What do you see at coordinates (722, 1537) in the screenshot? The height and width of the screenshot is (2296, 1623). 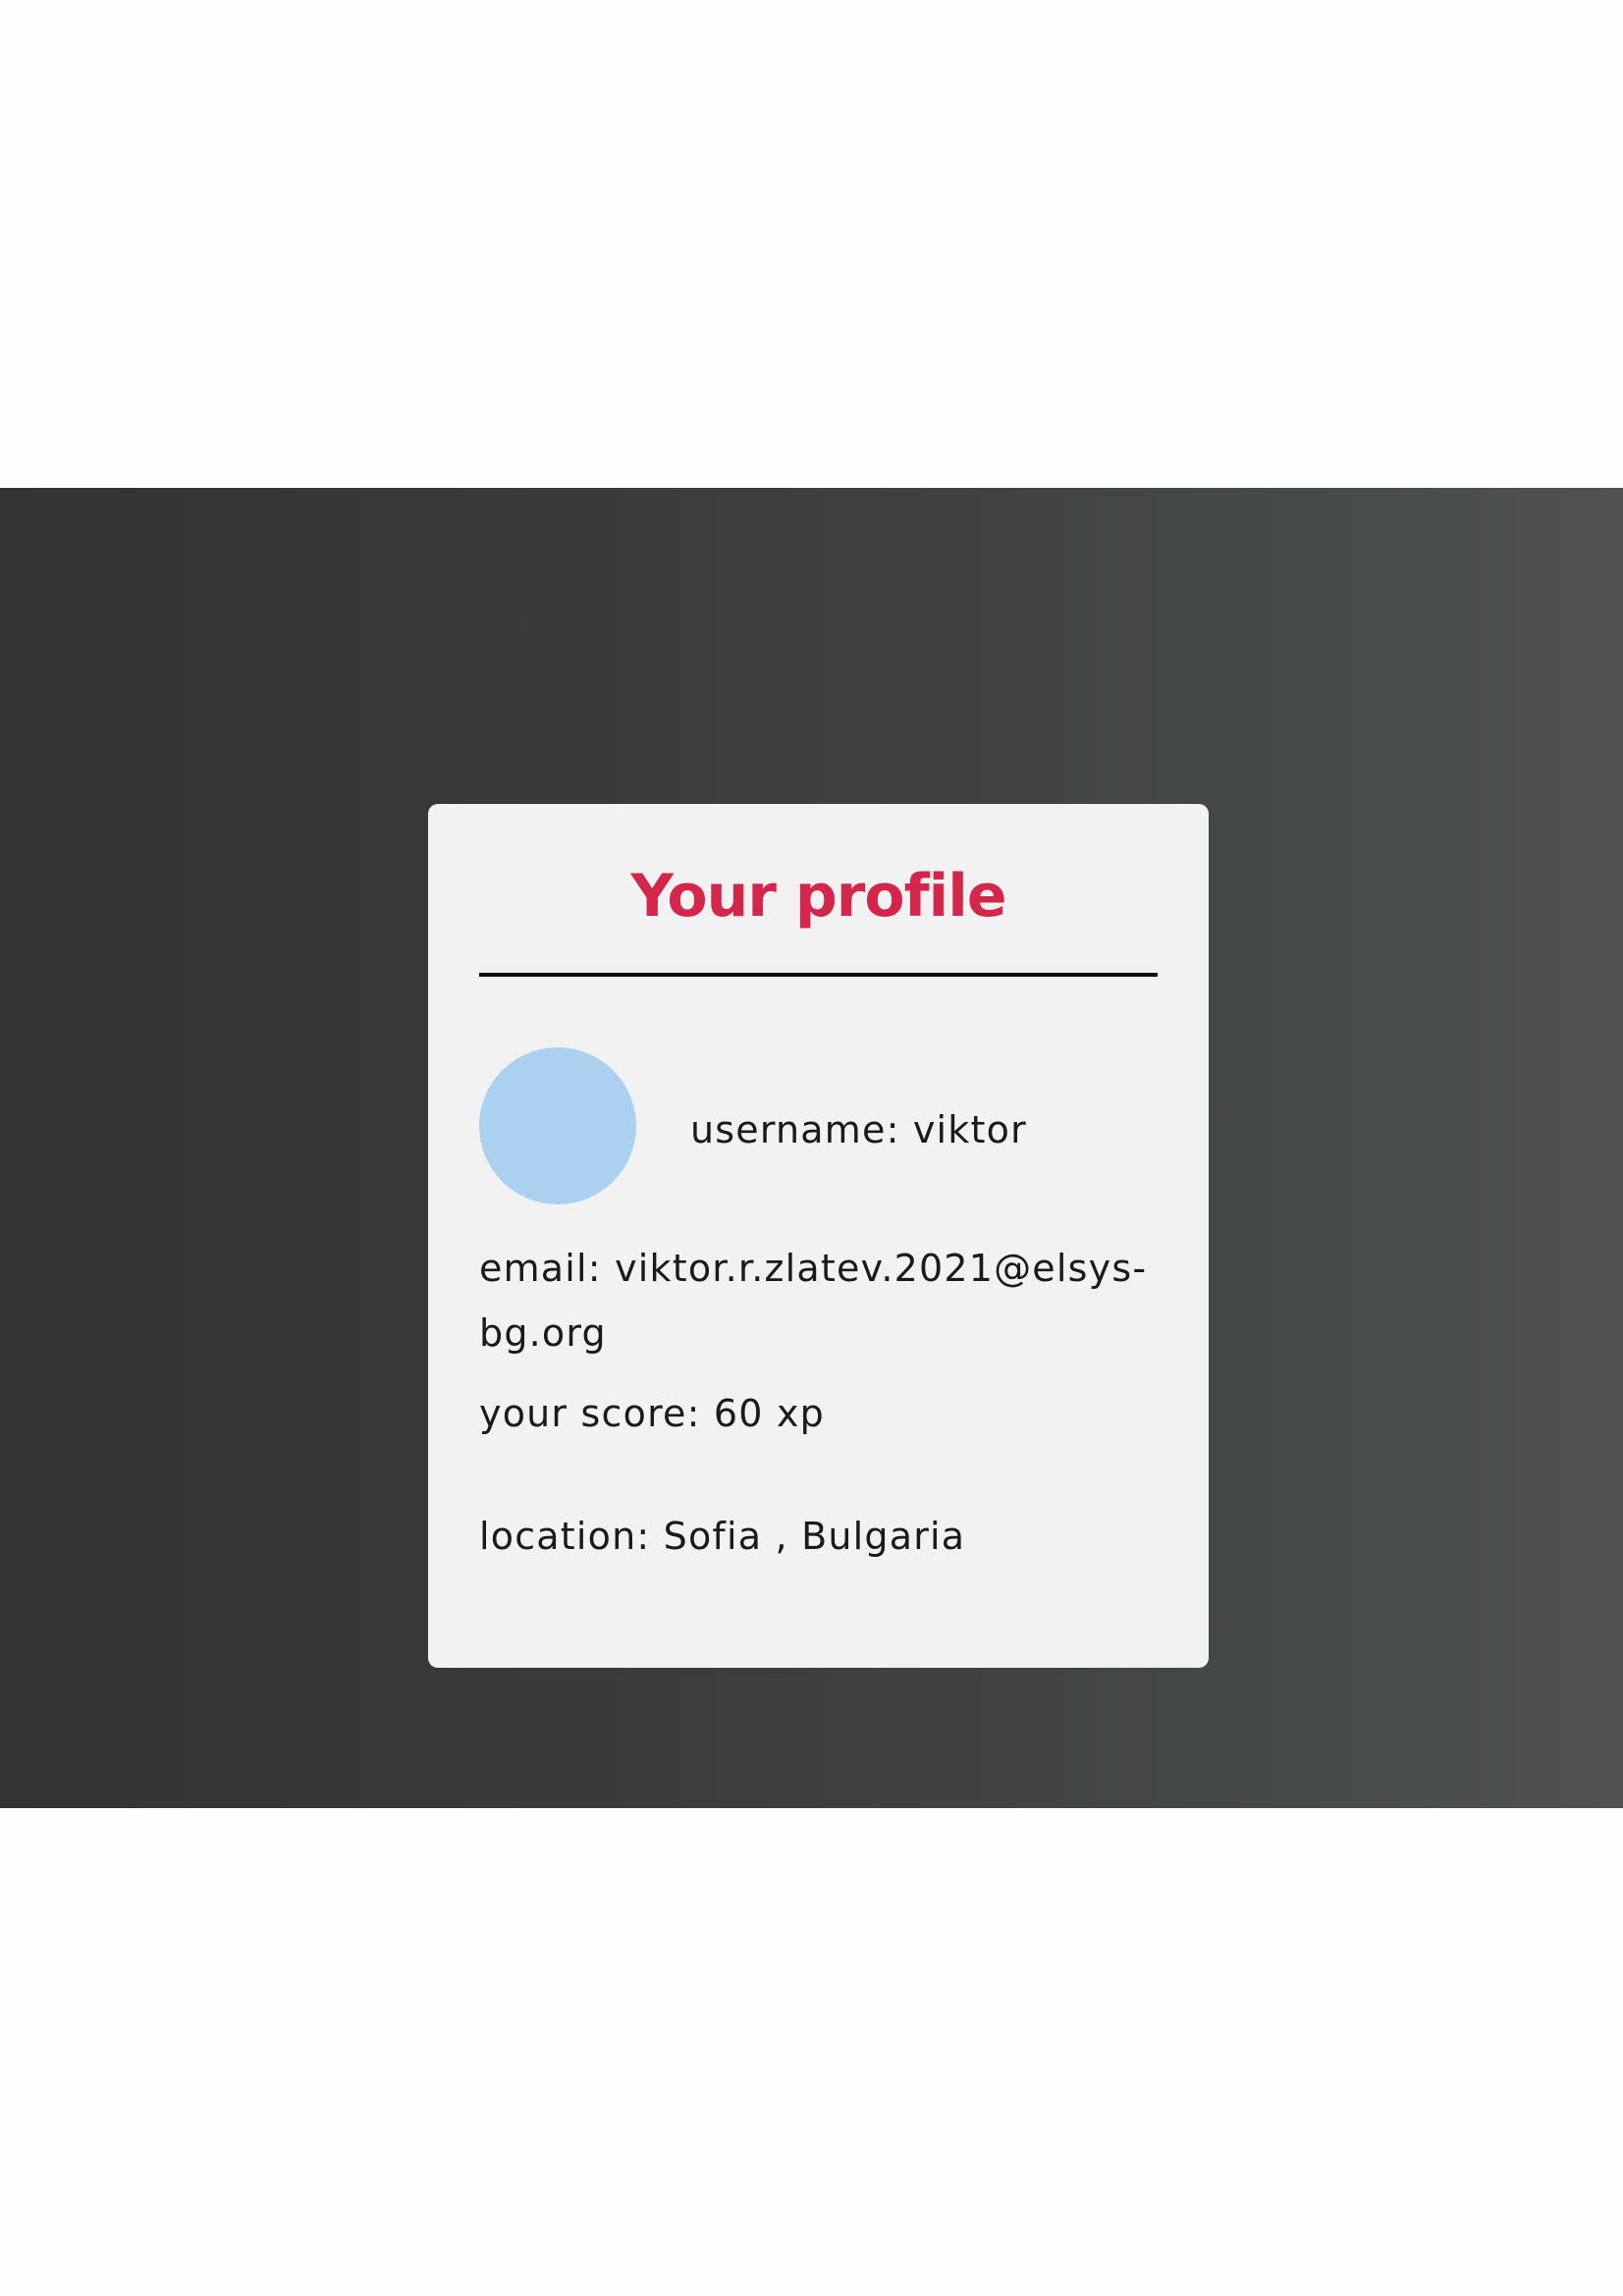 I see `location-field: location: Sofia , Bulgaria` at bounding box center [722, 1537].